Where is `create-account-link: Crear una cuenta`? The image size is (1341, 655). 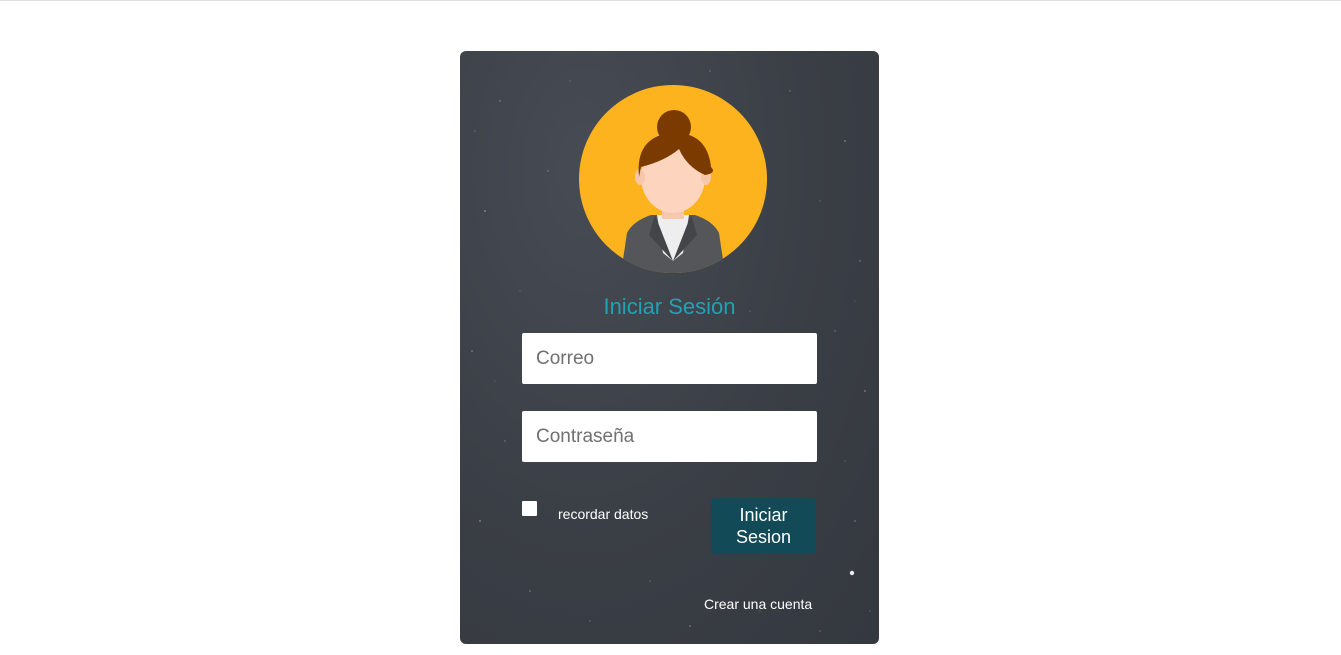
create-account-link: Crear una cuenta is located at coordinates (758, 604).